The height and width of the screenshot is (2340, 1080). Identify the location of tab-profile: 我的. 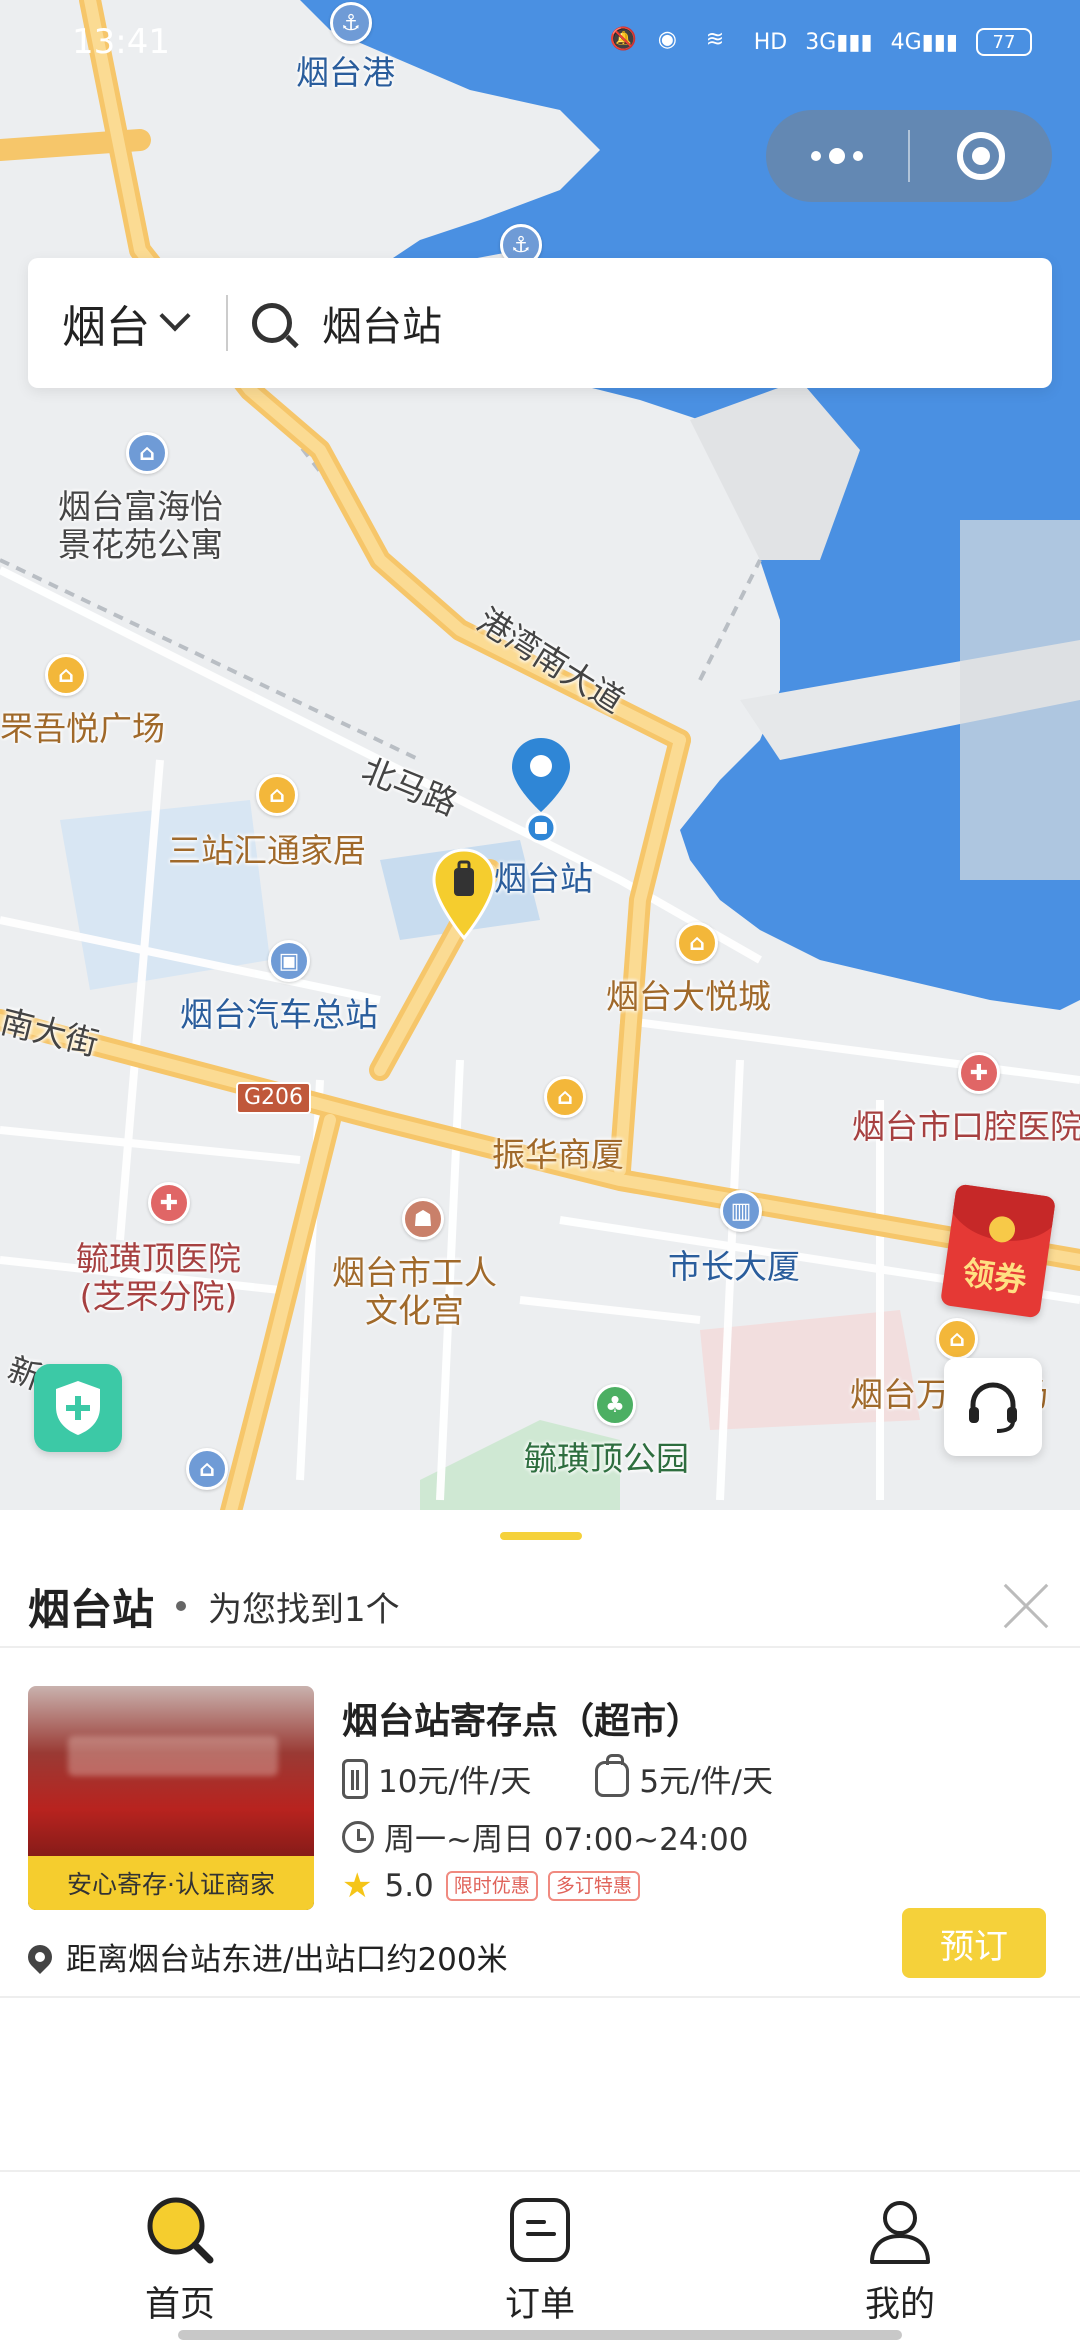
(900, 2256).